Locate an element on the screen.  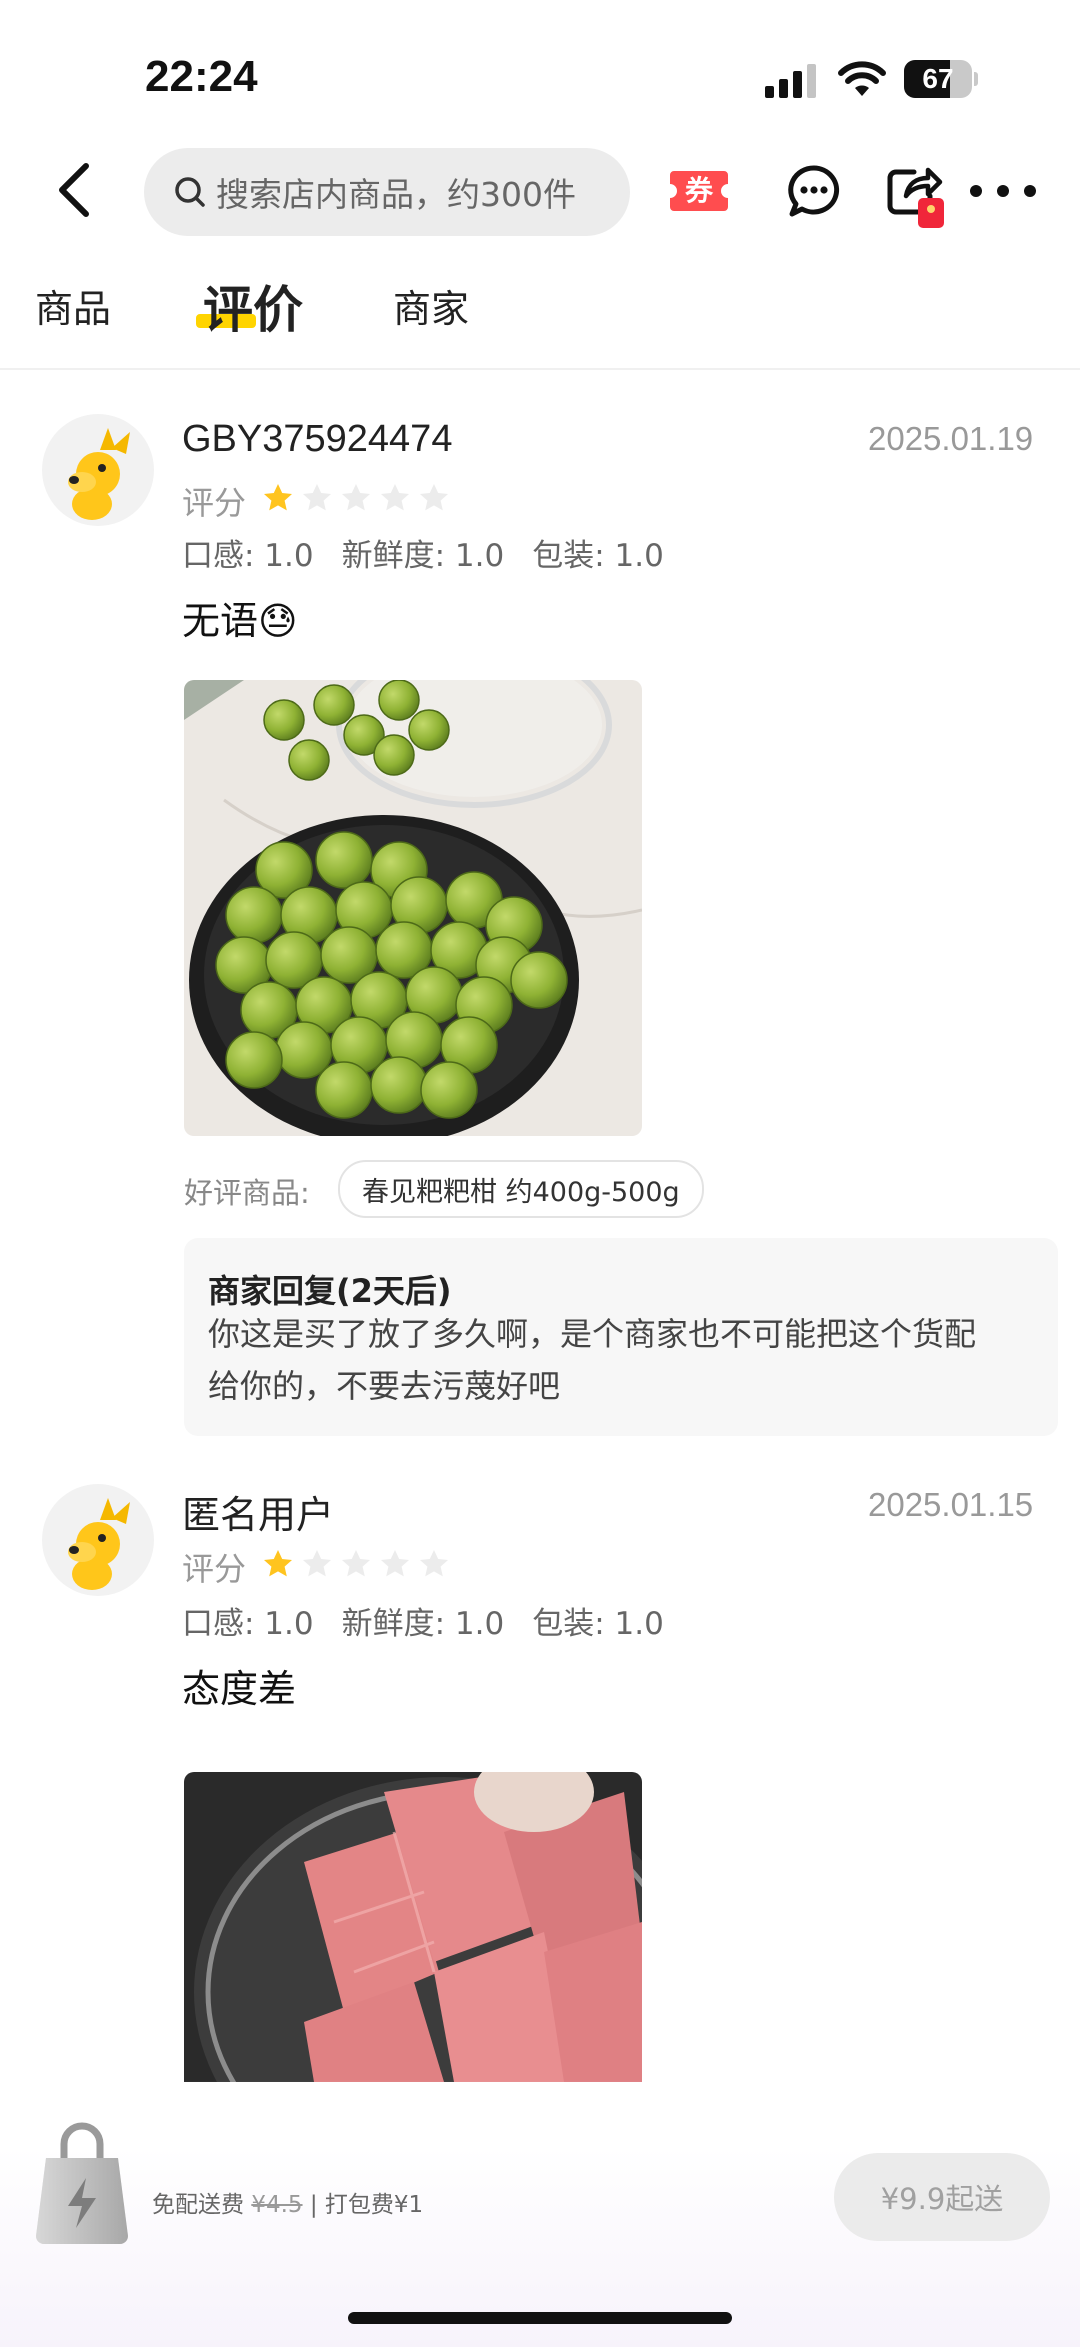
battery-percent: 67 is located at coordinates (938, 78).